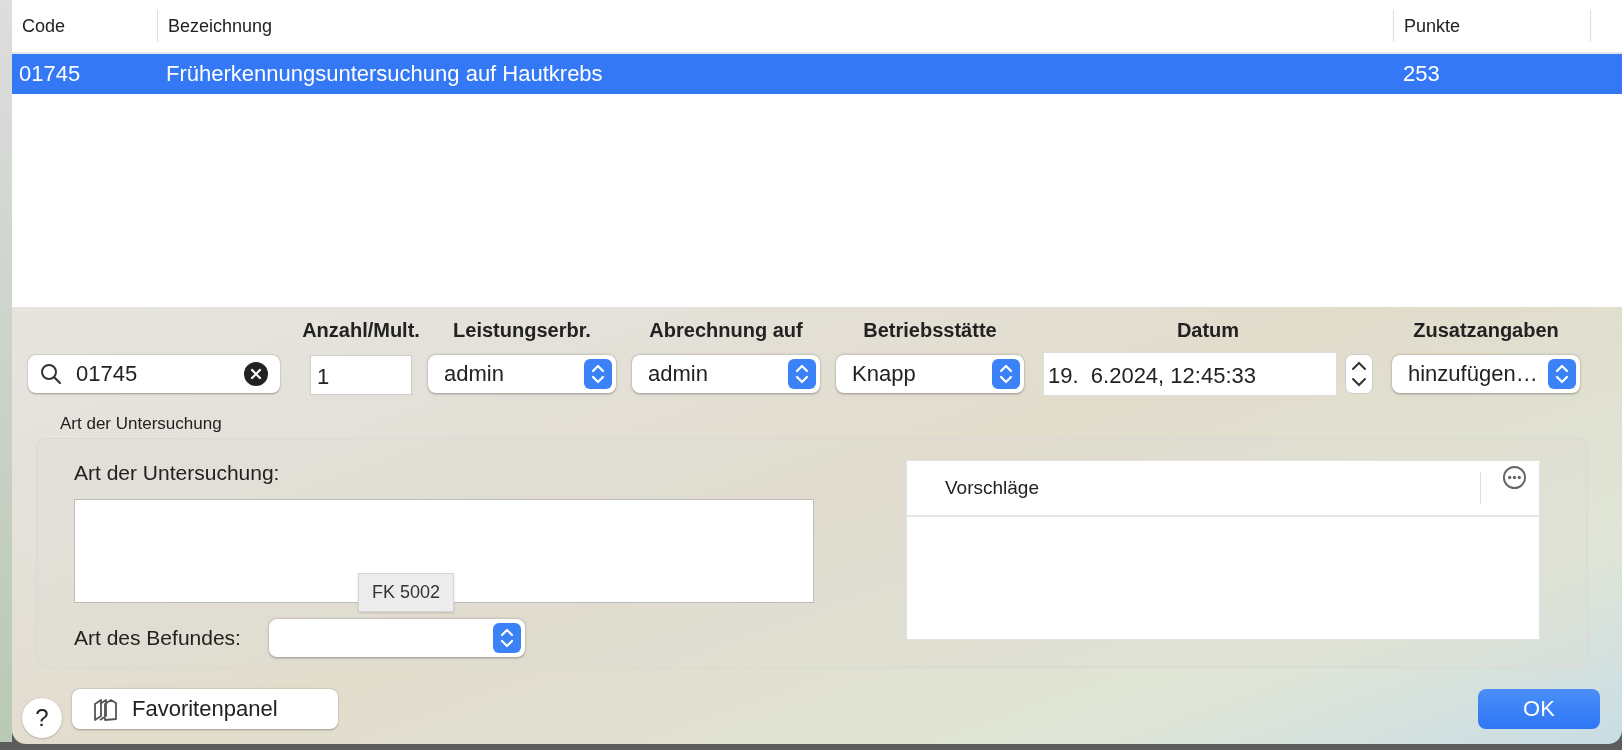  I want to click on field-label: Betriebsstätte, so click(930, 331).